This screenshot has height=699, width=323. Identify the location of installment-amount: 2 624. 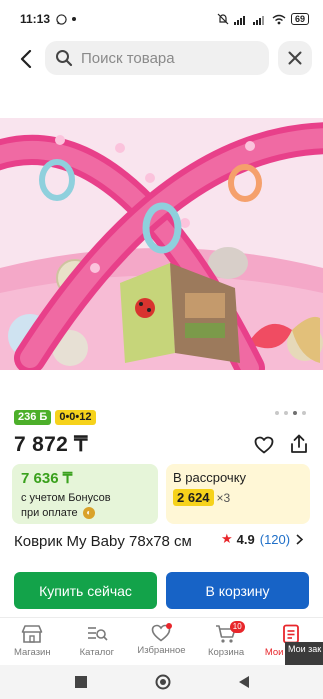
(193, 497).